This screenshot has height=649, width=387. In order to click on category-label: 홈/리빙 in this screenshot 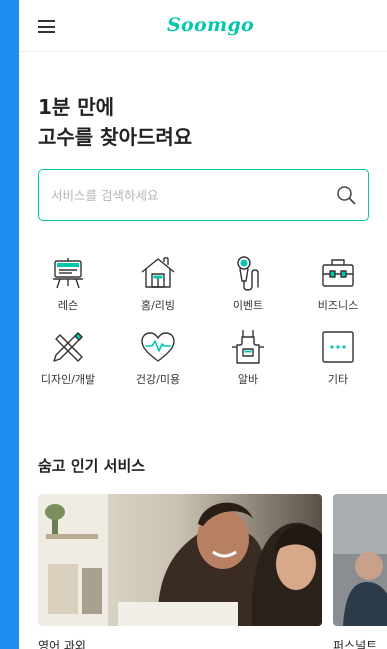, I will do `click(158, 305)`.